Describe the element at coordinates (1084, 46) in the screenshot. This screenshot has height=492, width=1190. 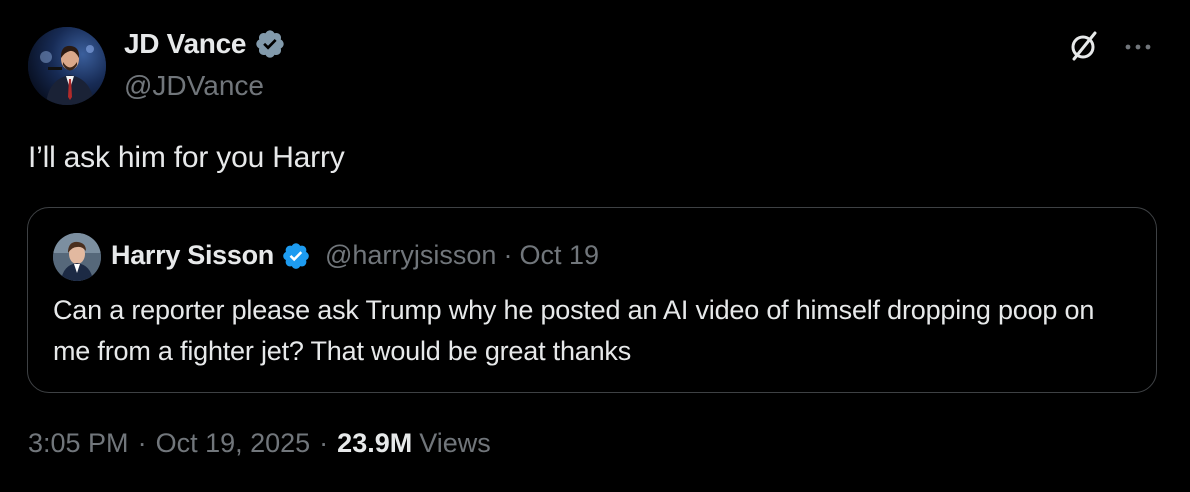
I see `grok-icon` at that location.